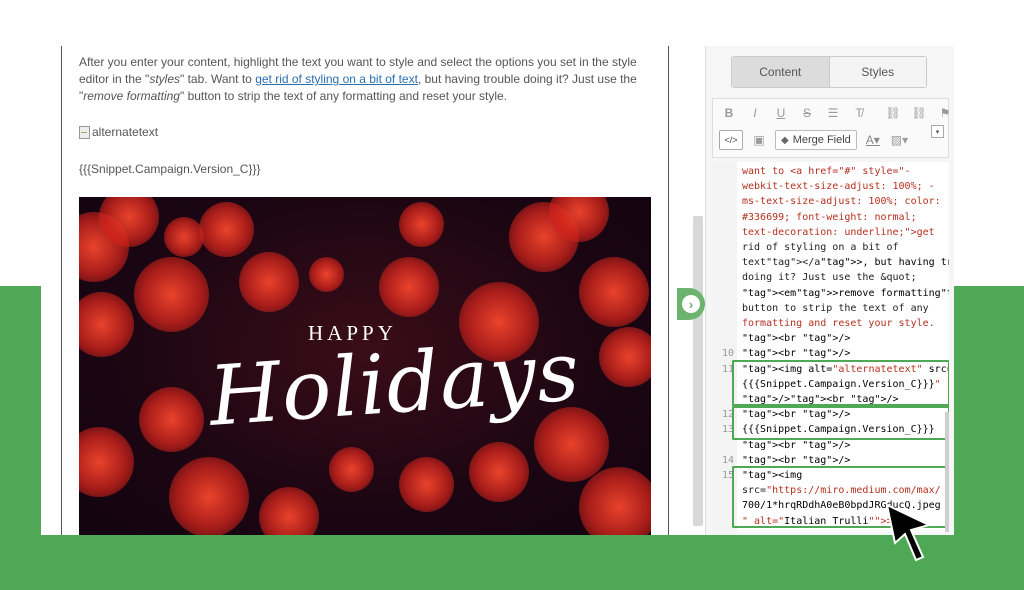 The width and height of the screenshot is (1024, 590). I want to click on italic-button: I, so click(755, 113).